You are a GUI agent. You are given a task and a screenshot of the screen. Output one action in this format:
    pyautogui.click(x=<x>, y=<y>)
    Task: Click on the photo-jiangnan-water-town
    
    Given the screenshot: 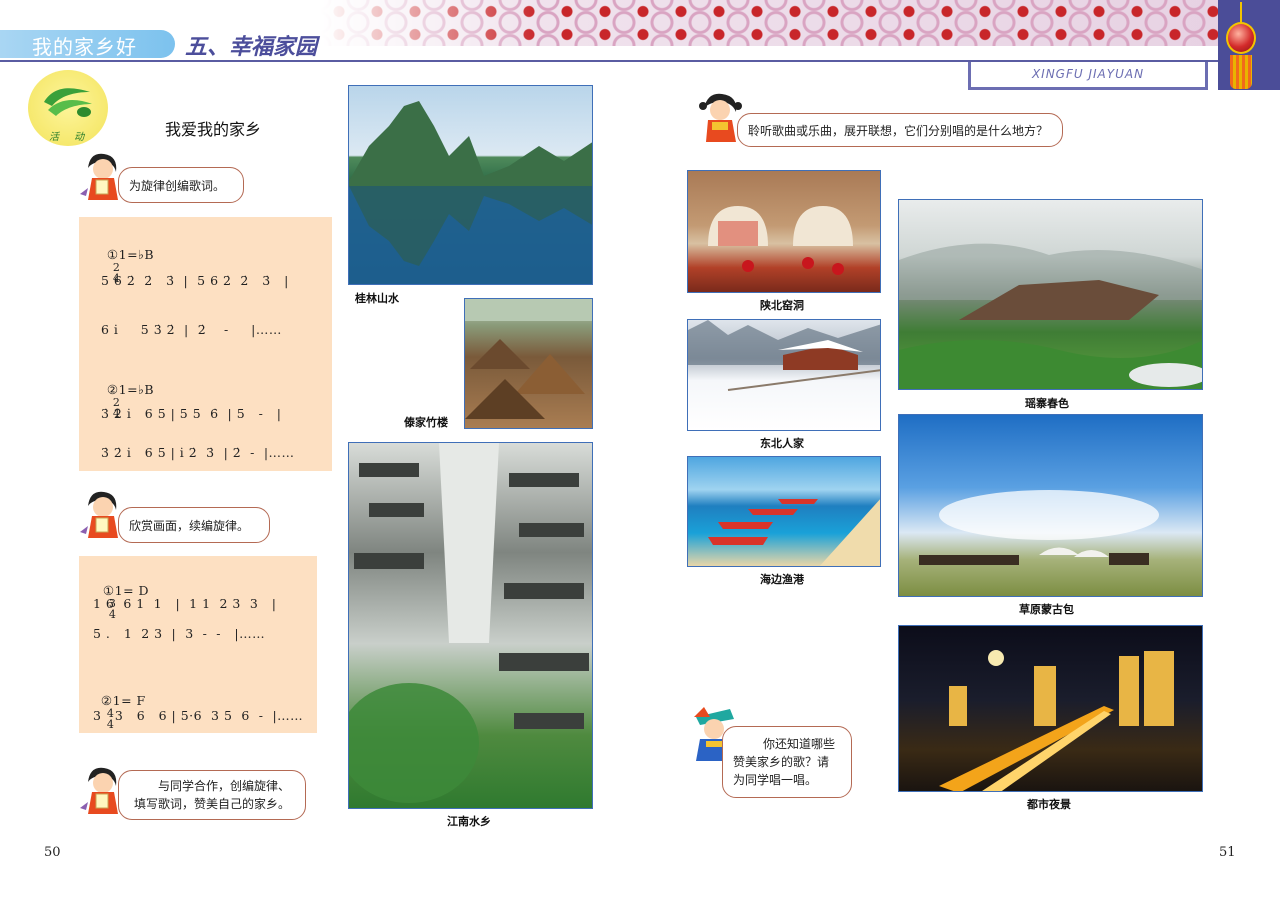 What is the action you would take?
    pyautogui.click(x=470, y=625)
    